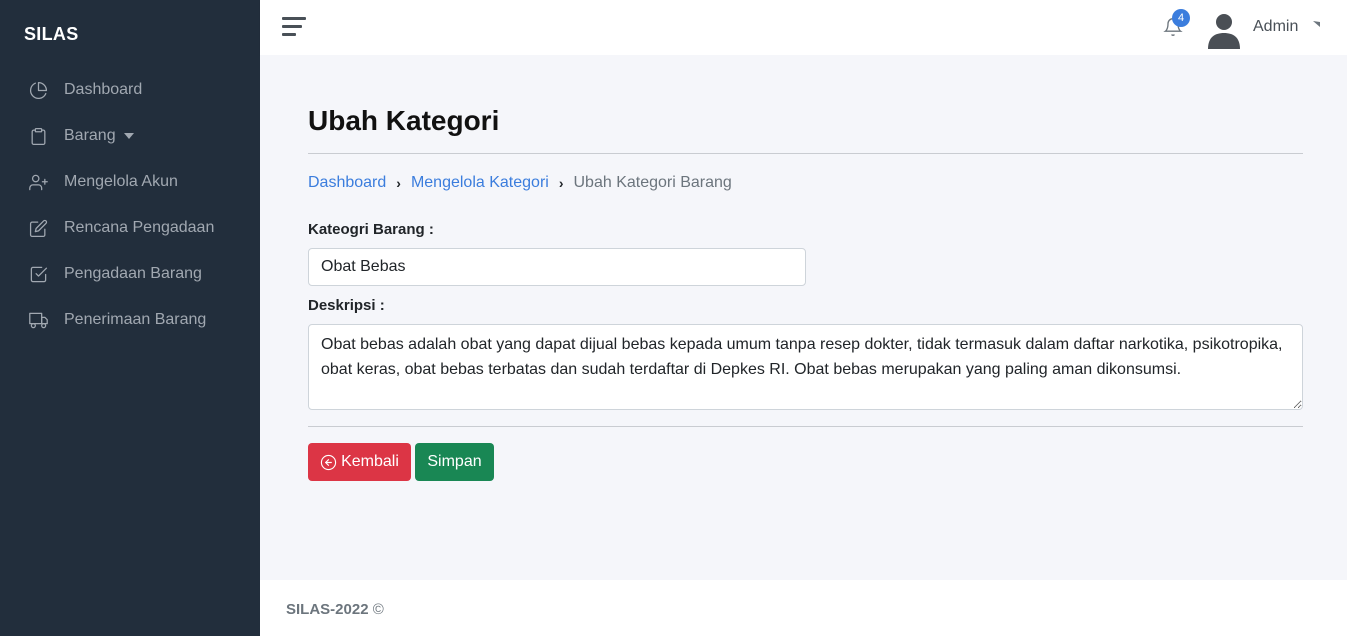 This screenshot has height=636, width=1347. I want to click on sidebar-brand: SILAS, so click(51, 34).